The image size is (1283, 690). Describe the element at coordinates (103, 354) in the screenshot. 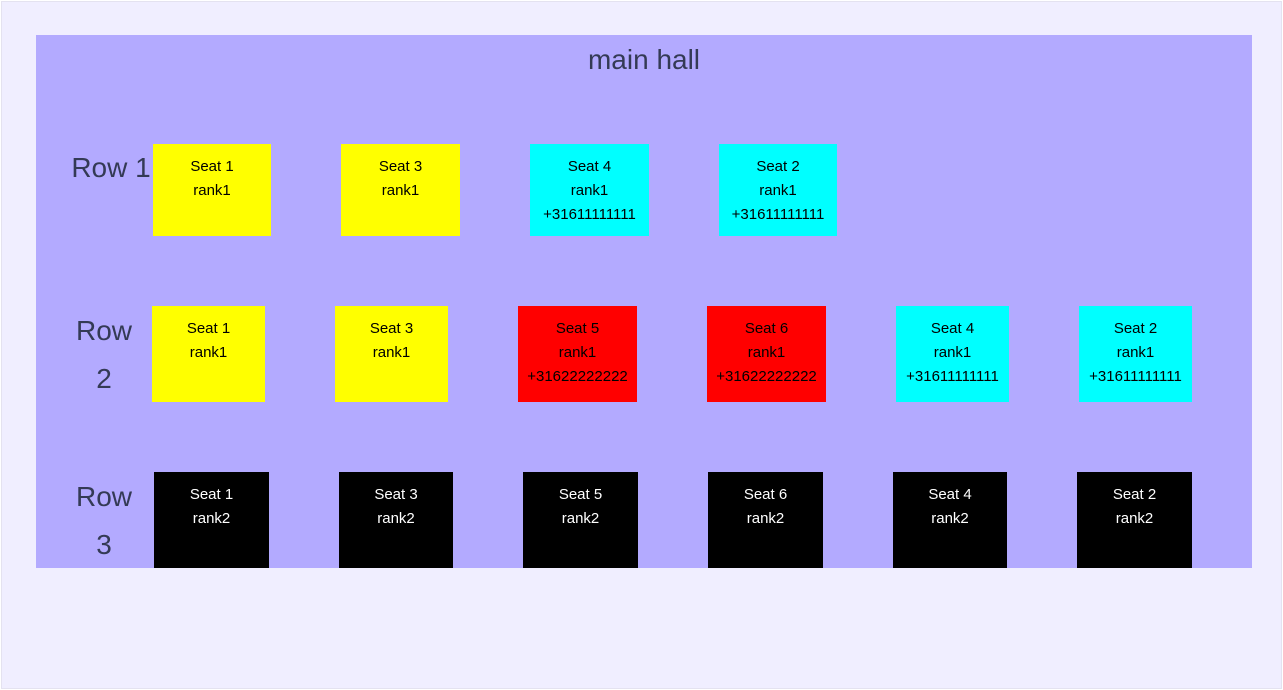

I see `row-label-2: Row 2` at that location.